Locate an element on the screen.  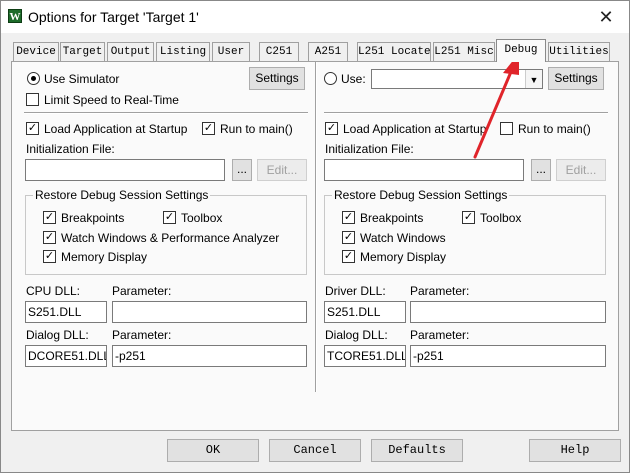
tab-debug: Debug is located at coordinates (521, 50).